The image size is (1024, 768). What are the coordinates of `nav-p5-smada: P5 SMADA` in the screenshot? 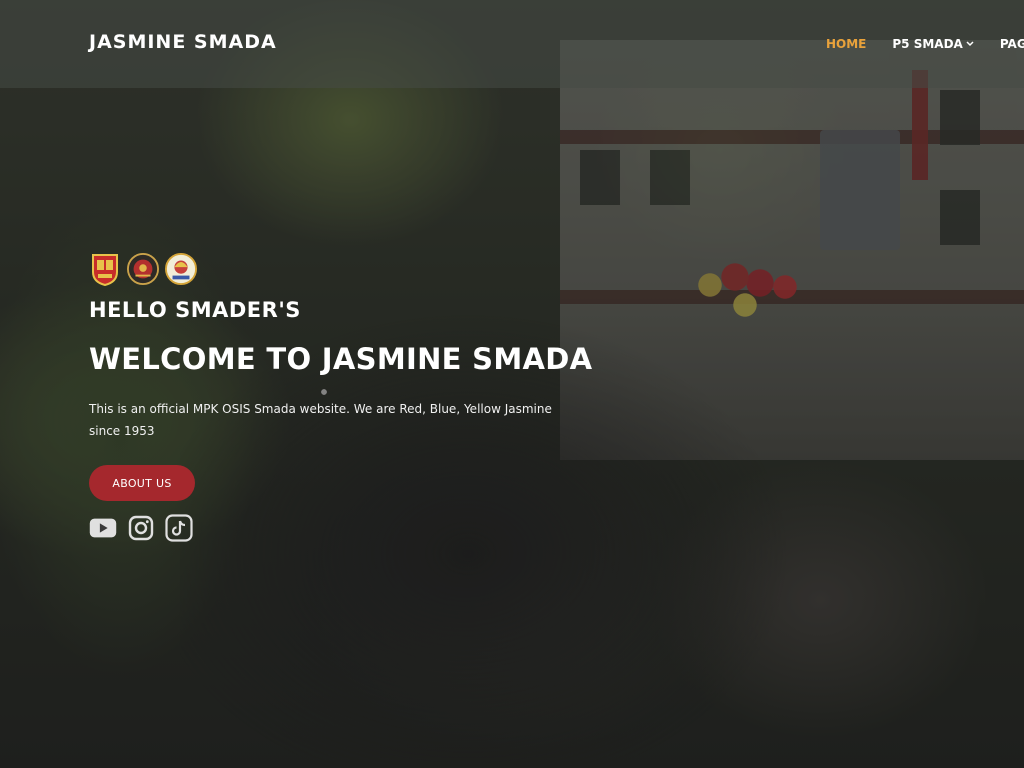 It's located at (933, 44).